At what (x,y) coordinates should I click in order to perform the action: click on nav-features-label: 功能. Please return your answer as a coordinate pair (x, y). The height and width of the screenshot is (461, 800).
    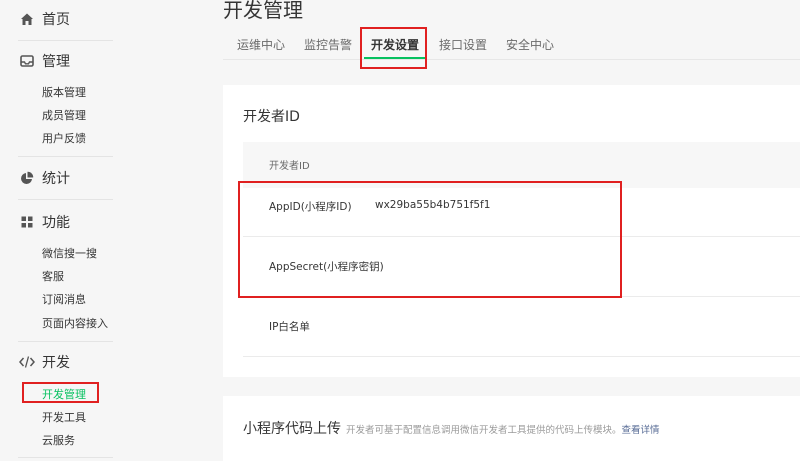
    Looking at the image, I should click on (56, 223).